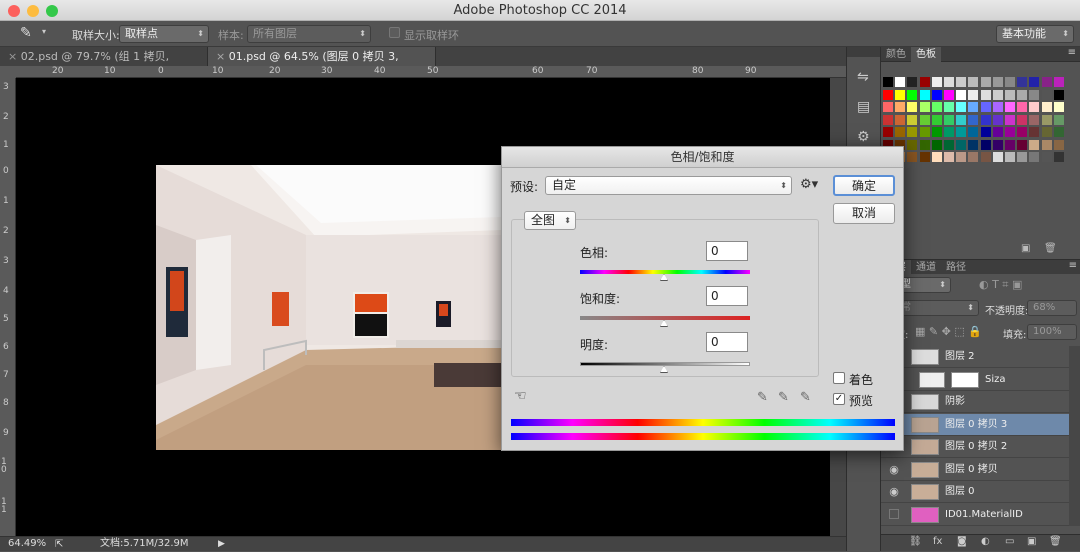  Describe the element at coordinates (975, 447) in the screenshot. I see `layer-row: 图层 0 拷贝 2` at that location.